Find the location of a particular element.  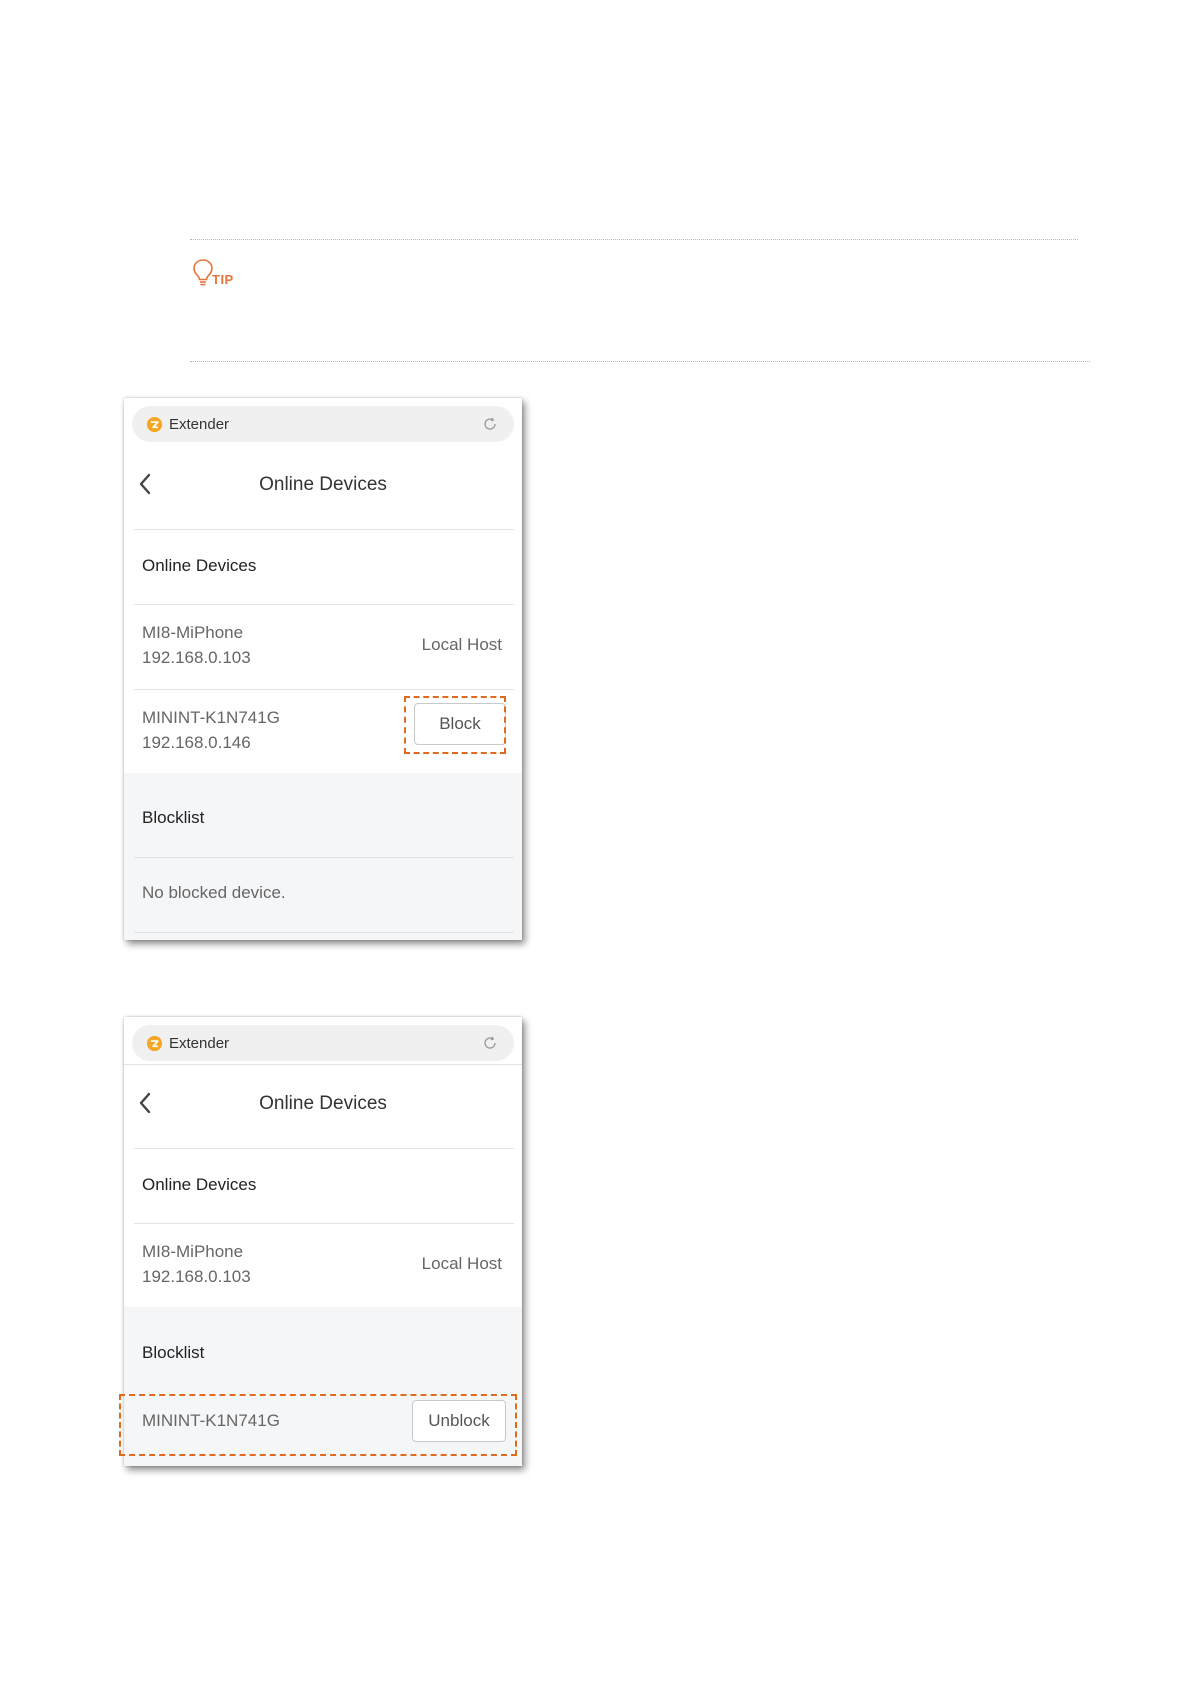

no-blocked-device-text: No blocked device. is located at coordinates (214, 892).